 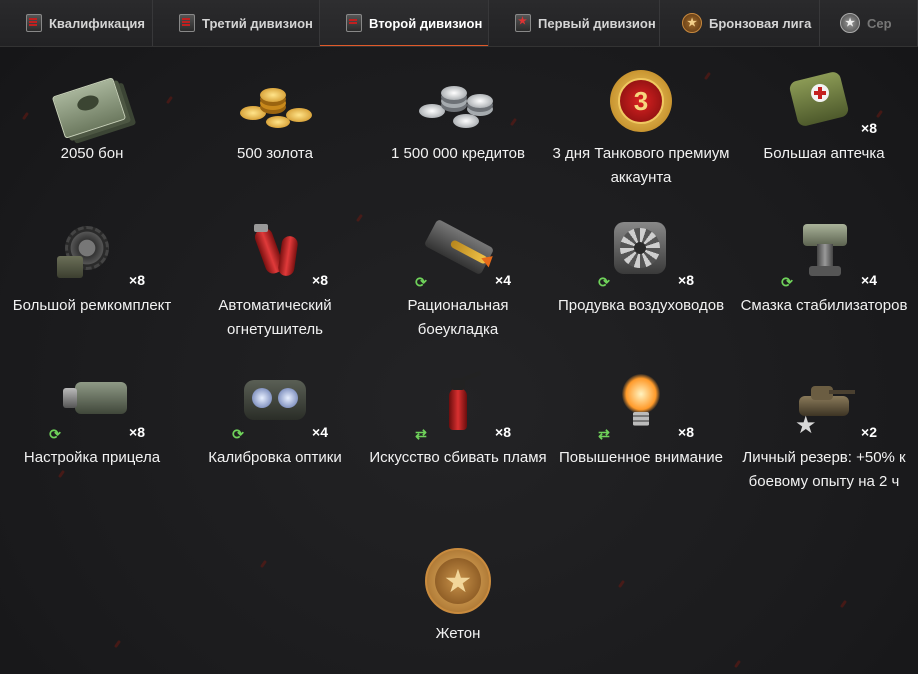 I want to click on optics-calibration-icon: ⟳ ×4, so click(x=279, y=406).